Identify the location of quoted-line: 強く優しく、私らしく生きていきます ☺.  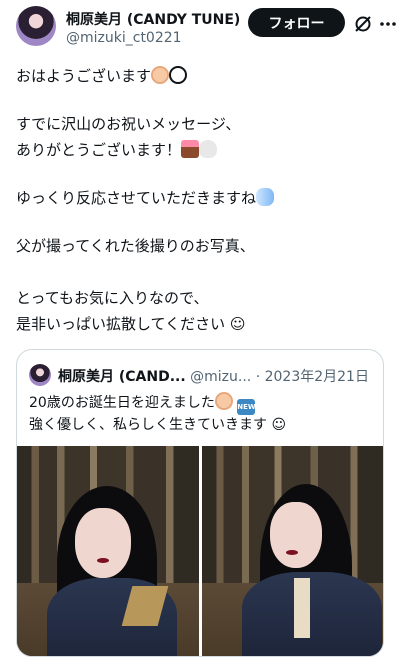
(157, 425).